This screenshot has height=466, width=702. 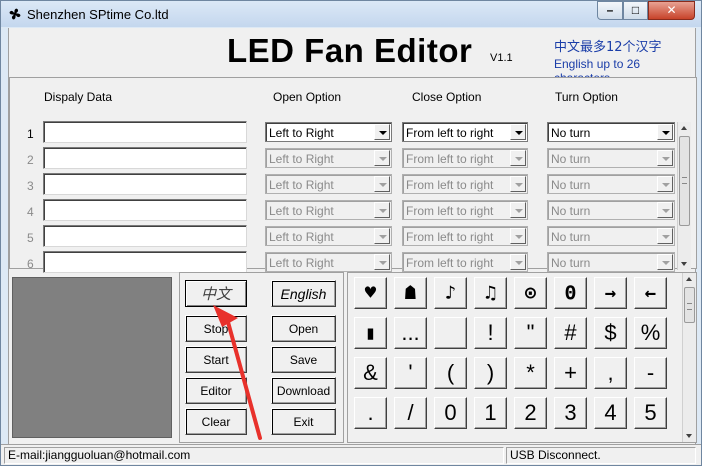 I want to click on english-button: English, so click(x=303, y=293).